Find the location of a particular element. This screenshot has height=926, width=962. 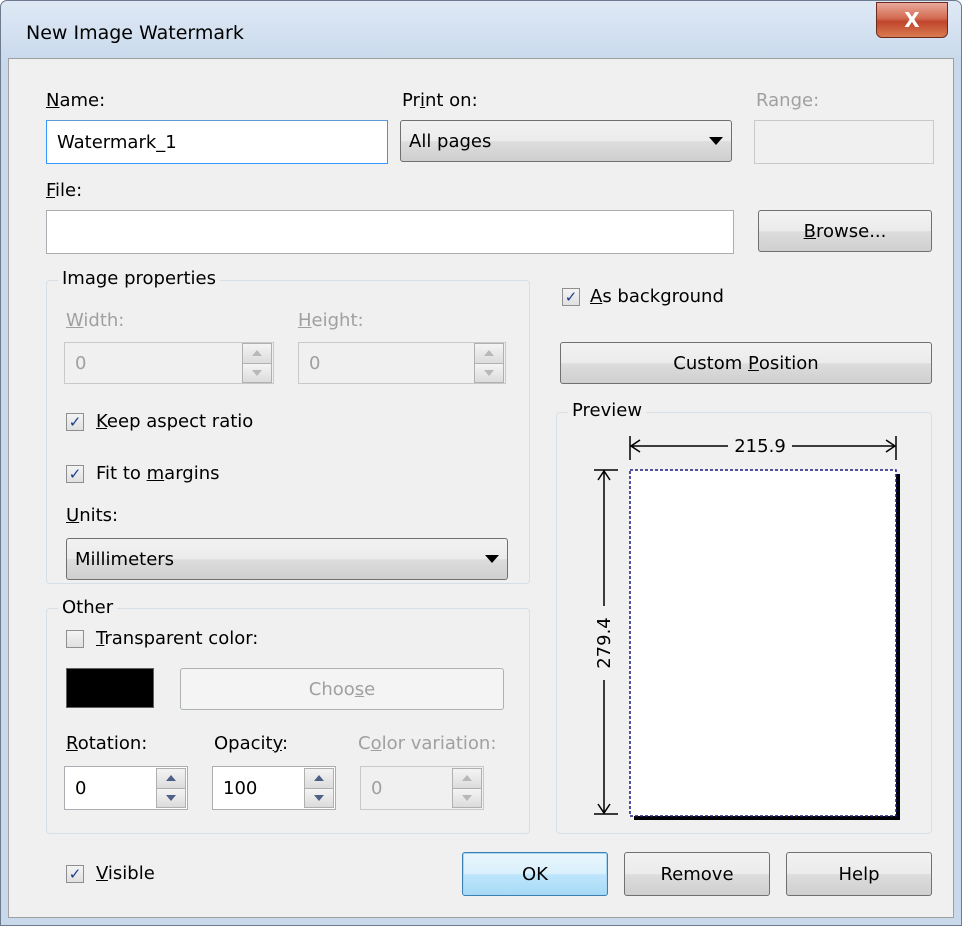

file-label: File: is located at coordinates (64, 190).